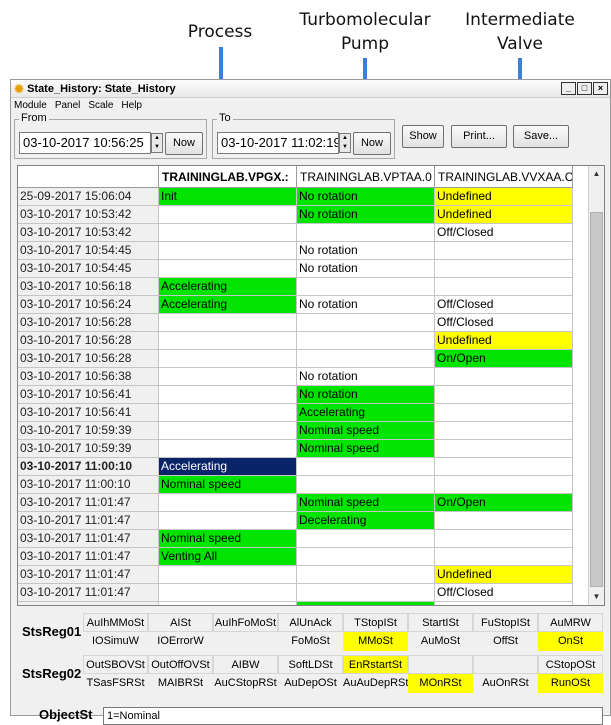 The height and width of the screenshot is (725, 611). I want to click on time-cell: 03-10-2017 10:56:18, so click(88, 287).